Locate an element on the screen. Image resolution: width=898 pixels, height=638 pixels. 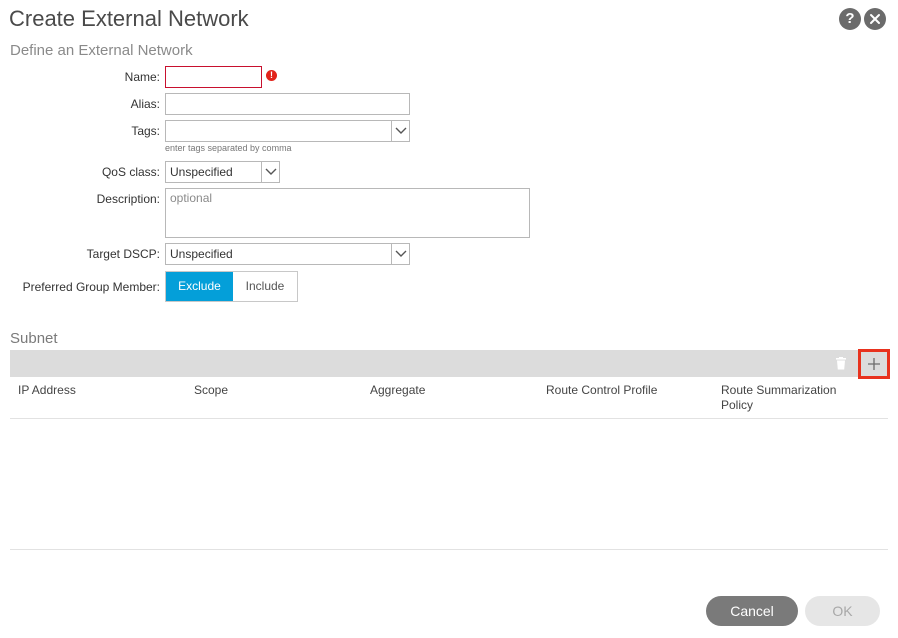
trash-icon is located at coordinates (841, 363).